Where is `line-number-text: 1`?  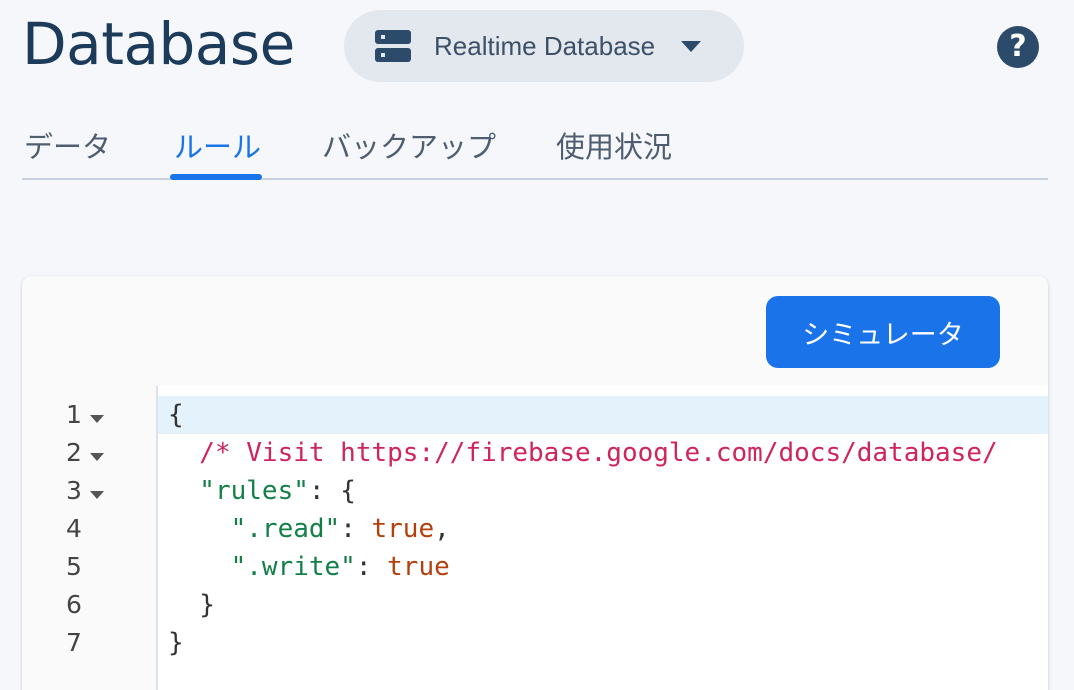 line-number-text: 1 is located at coordinates (74, 414).